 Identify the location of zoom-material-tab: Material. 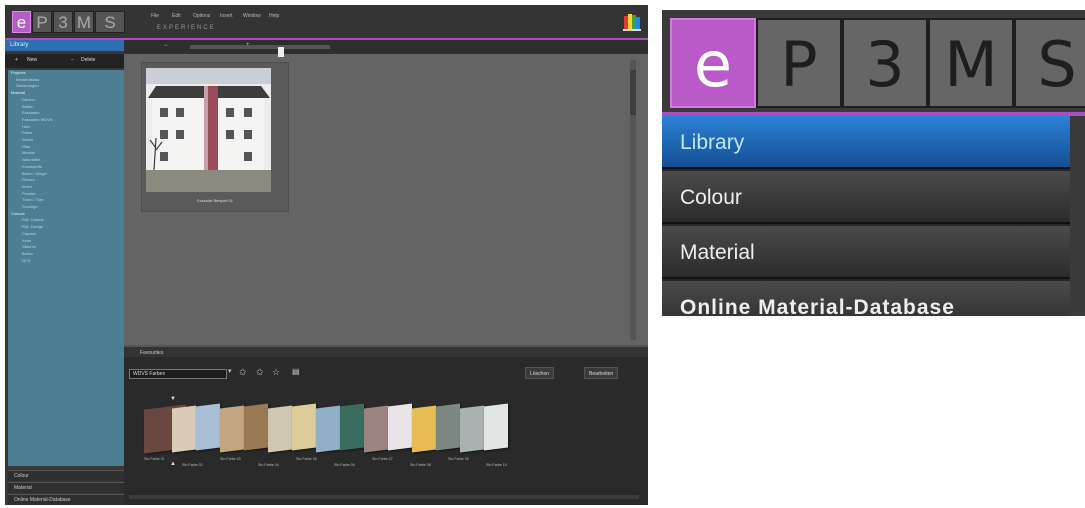
(866, 252).